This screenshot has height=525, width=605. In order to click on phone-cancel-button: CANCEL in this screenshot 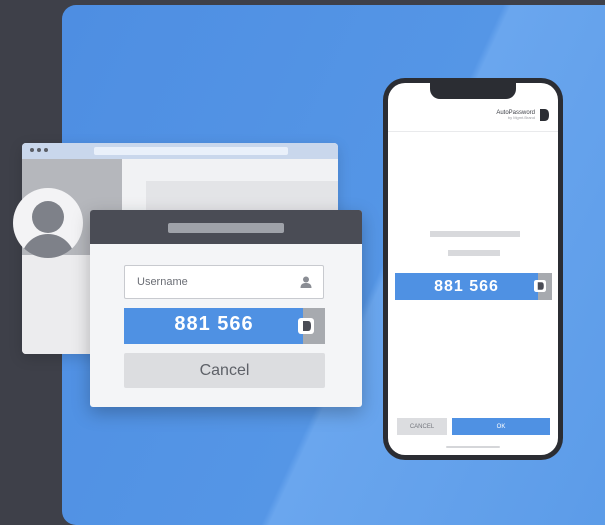, I will do `click(422, 426)`.